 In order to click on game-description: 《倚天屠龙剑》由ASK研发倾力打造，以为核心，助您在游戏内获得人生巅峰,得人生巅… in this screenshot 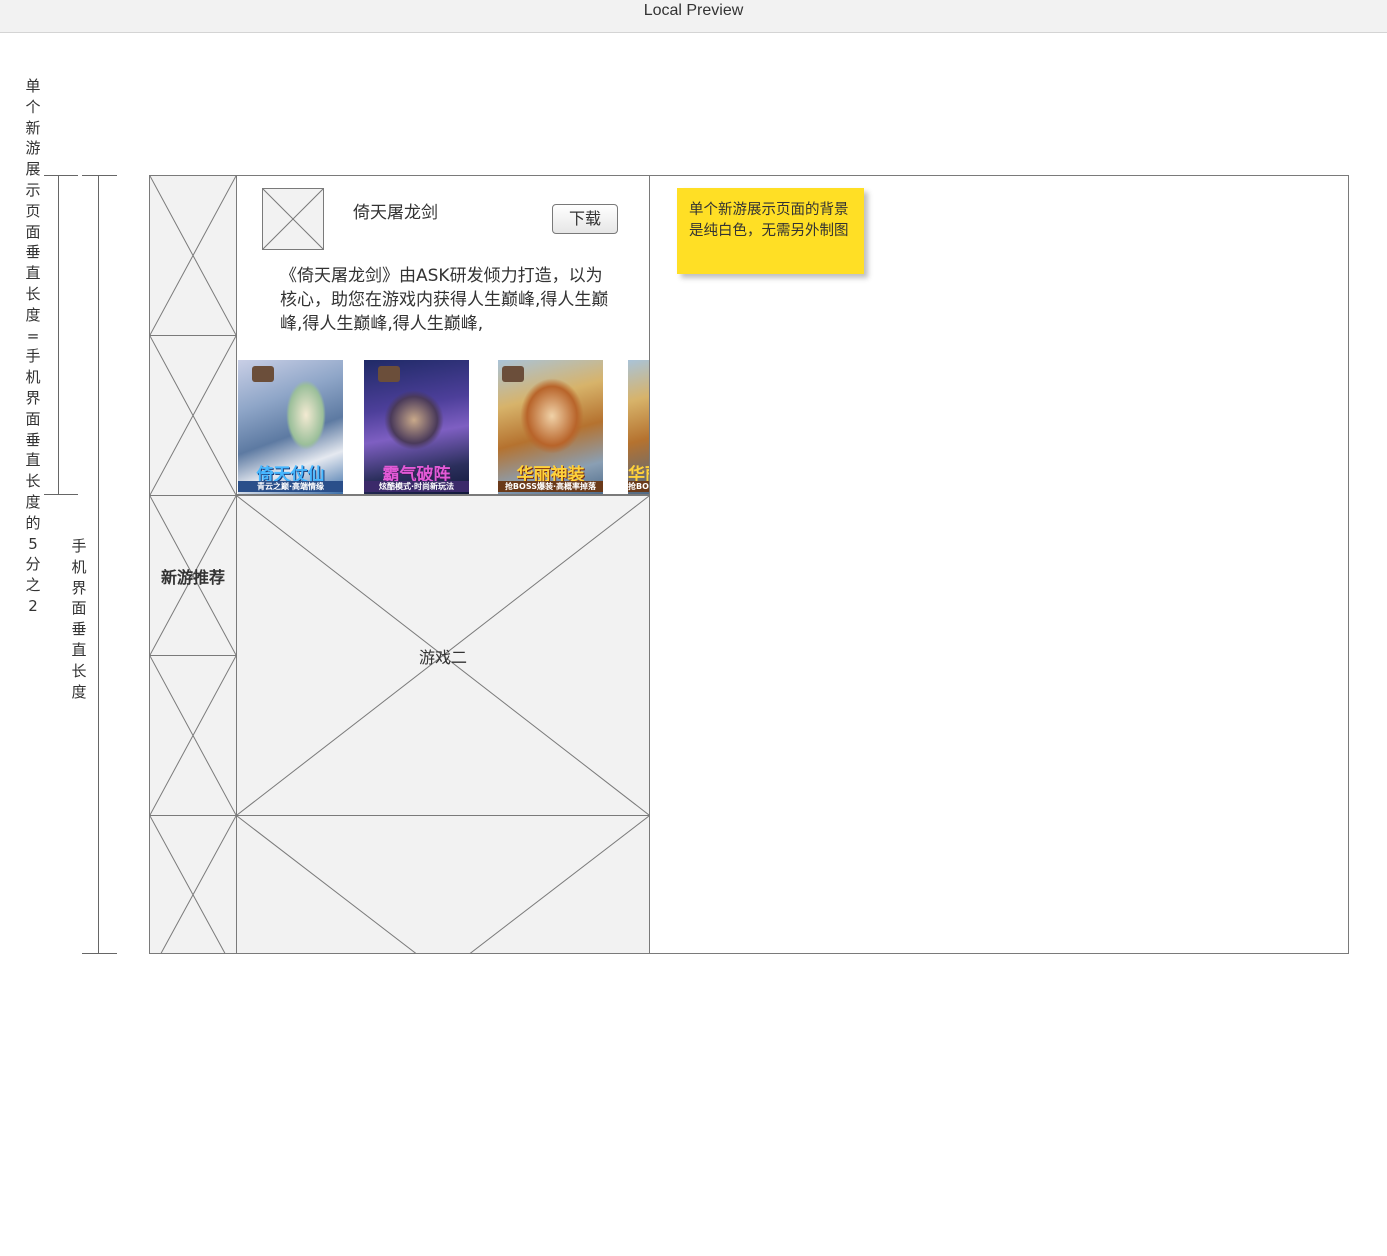, I will do `click(444, 300)`.